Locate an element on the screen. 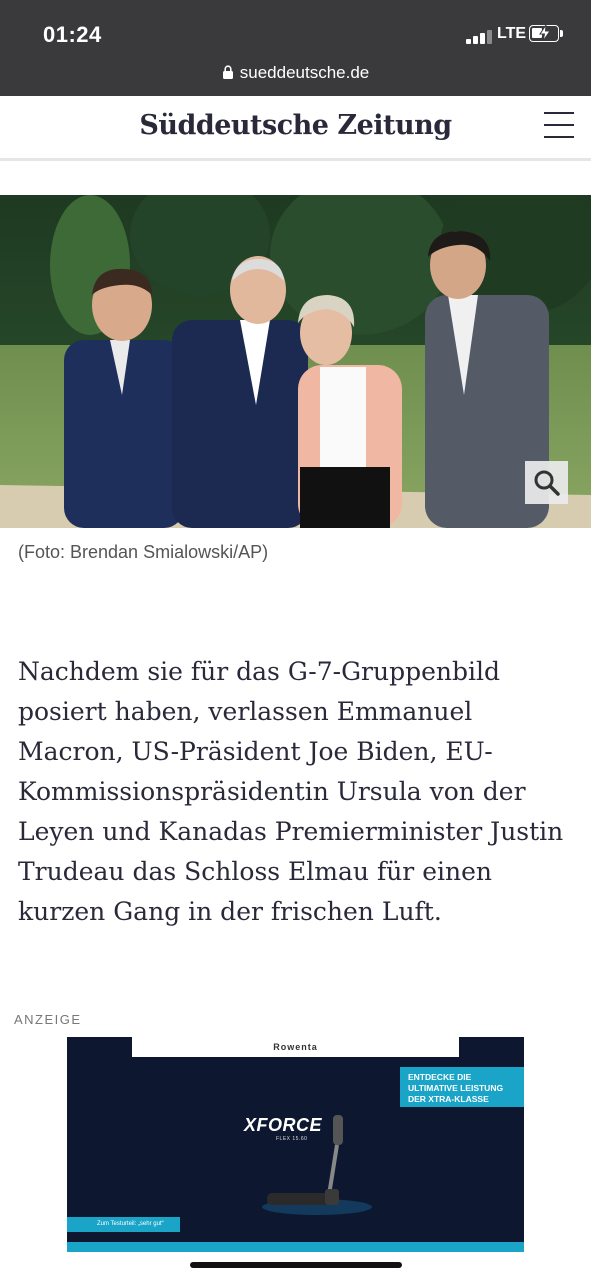 Image resolution: width=591 pixels, height=1280 pixels. ad-callout-line: ULTIMATIVE LEISTUNG is located at coordinates (456, 1088).